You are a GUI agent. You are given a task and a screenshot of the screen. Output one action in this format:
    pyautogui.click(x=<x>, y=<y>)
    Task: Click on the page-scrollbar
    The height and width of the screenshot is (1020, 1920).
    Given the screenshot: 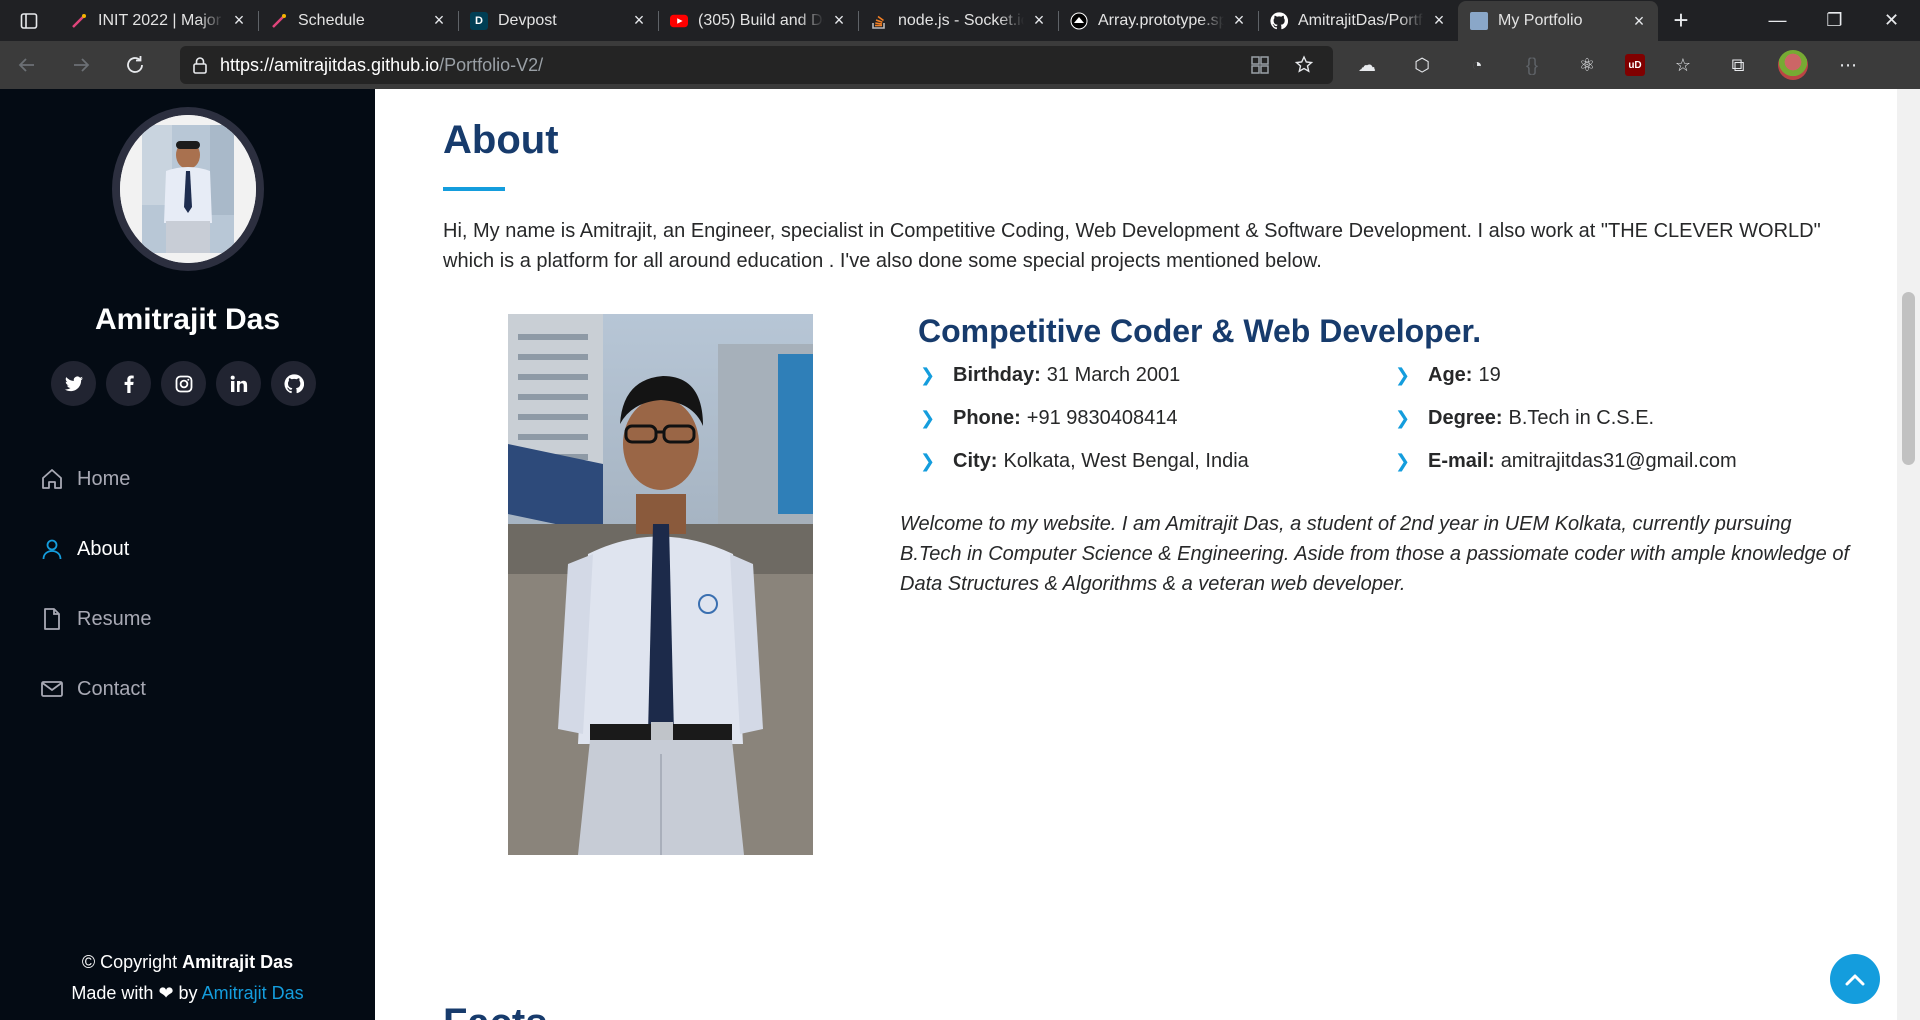 What is the action you would take?
    pyautogui.click(x=1908, y=554)
    